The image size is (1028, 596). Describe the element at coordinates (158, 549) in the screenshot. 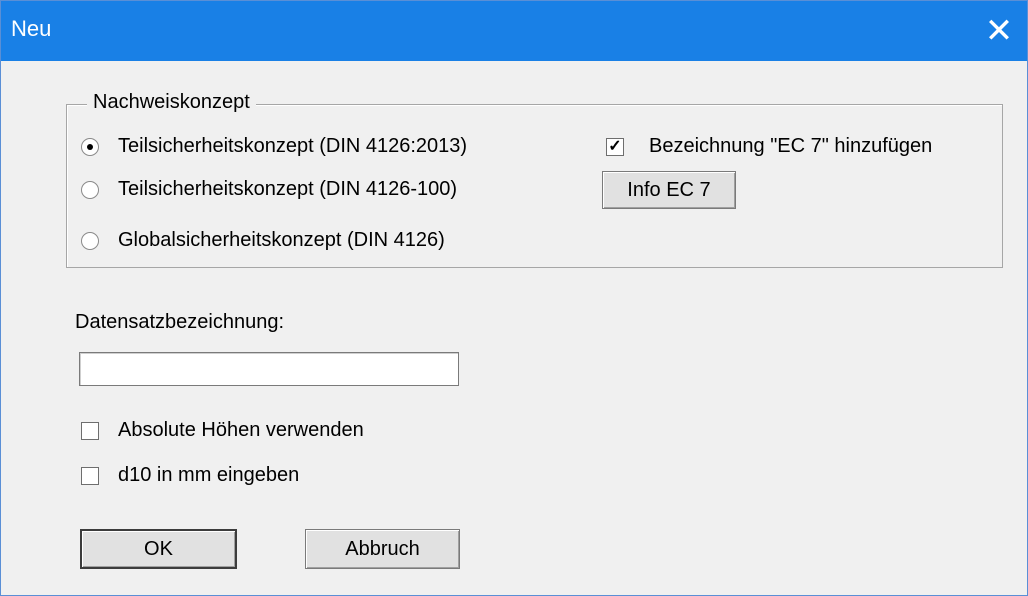

I see `ok-button: OK` at that location.